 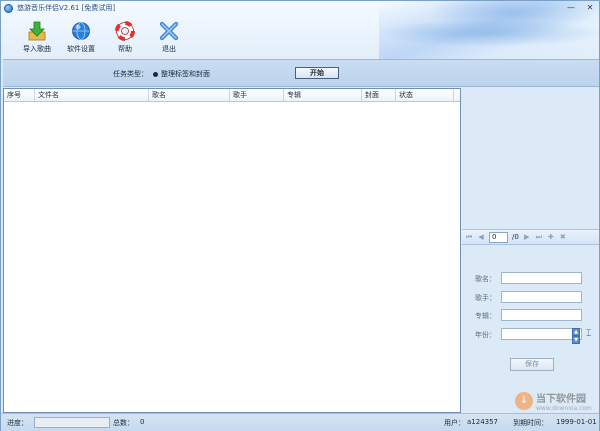 I want to click on album-row: 专辑：, so click(x=530, y=315).